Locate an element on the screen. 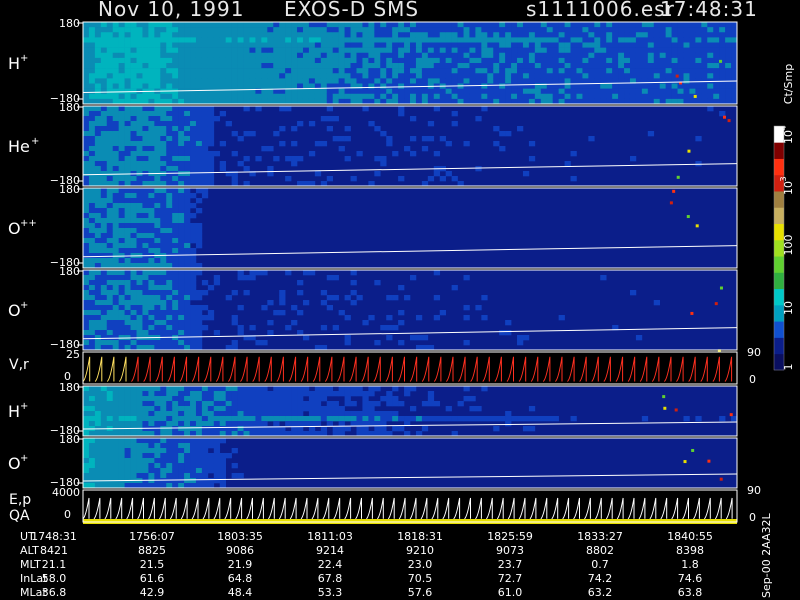 The height and width of the screenshot is (600, 800). colorbar-tick-label: 10 is located at coordinates (788, 188).